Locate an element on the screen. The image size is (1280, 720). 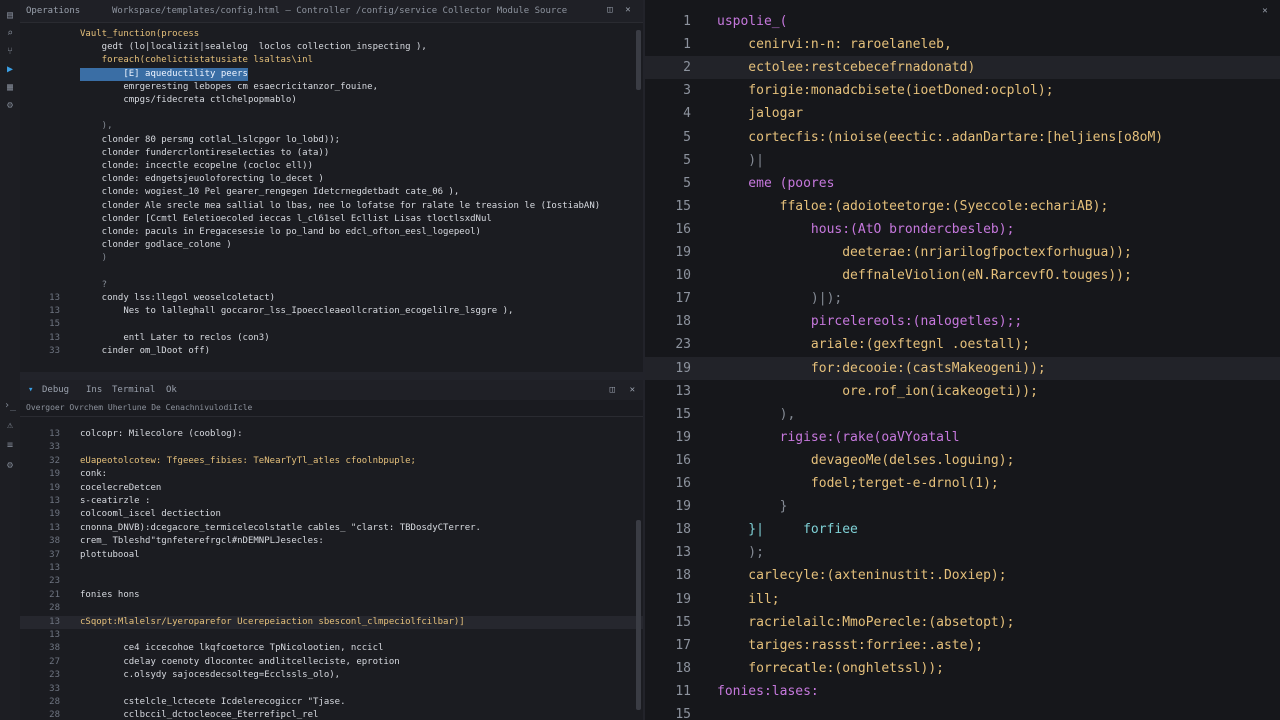
code-line: 17 tariges:rassst:forriee:.aste); is located at coordinates (962, 645).